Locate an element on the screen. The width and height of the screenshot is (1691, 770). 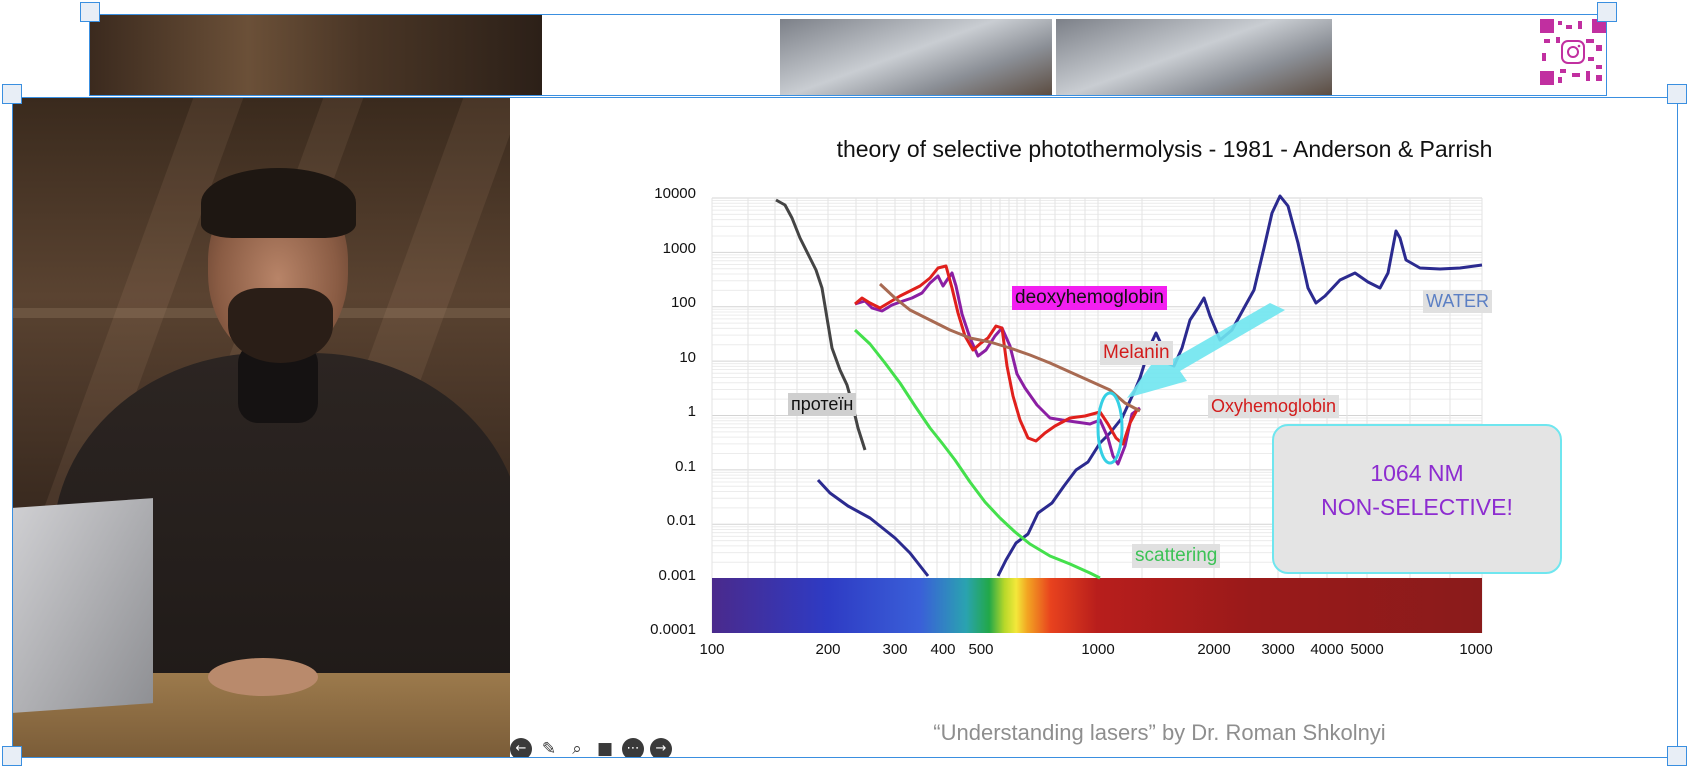
y-tick-label: 0.0001 is located at coordinates (673, 629).